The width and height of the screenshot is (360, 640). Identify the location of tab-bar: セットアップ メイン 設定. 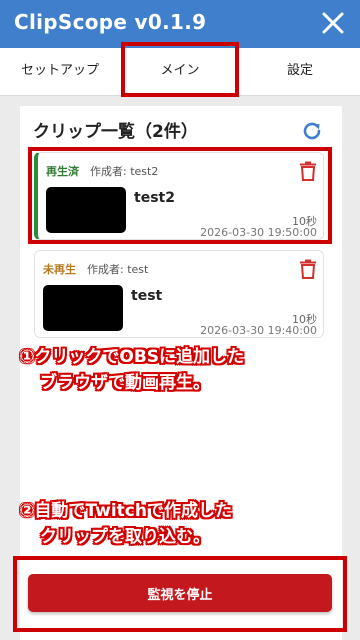
(180, 72).